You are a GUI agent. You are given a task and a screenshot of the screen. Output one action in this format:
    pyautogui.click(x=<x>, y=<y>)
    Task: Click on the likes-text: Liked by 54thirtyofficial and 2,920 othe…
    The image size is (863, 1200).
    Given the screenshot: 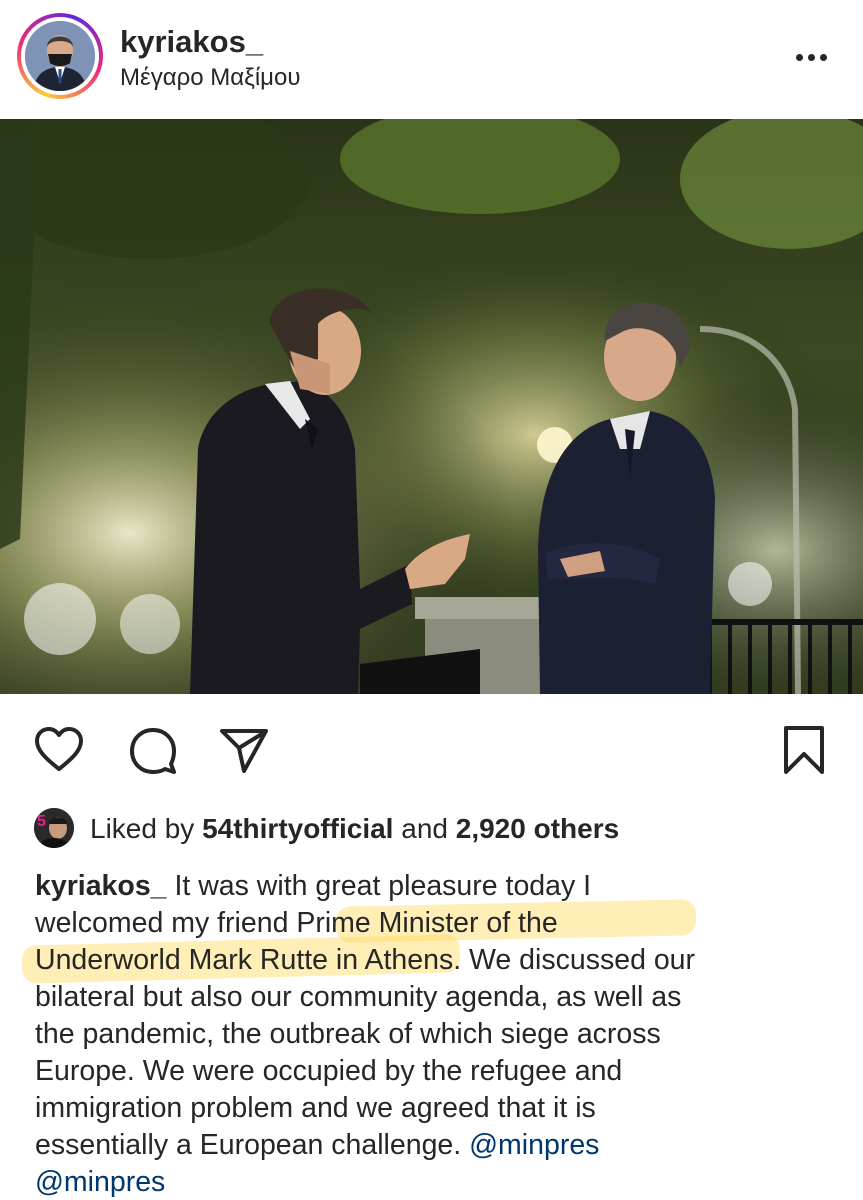 What is the action you would take?
    pyautogui.click(x=354, y=829)
    